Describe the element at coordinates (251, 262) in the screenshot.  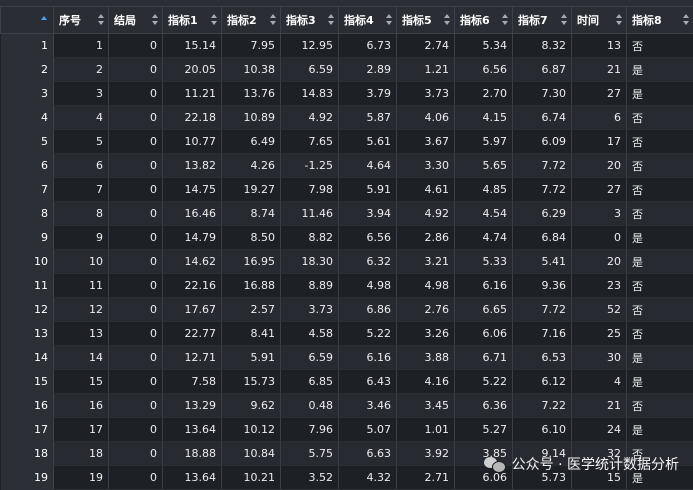
I see `table-cell: 16.95` at that location.